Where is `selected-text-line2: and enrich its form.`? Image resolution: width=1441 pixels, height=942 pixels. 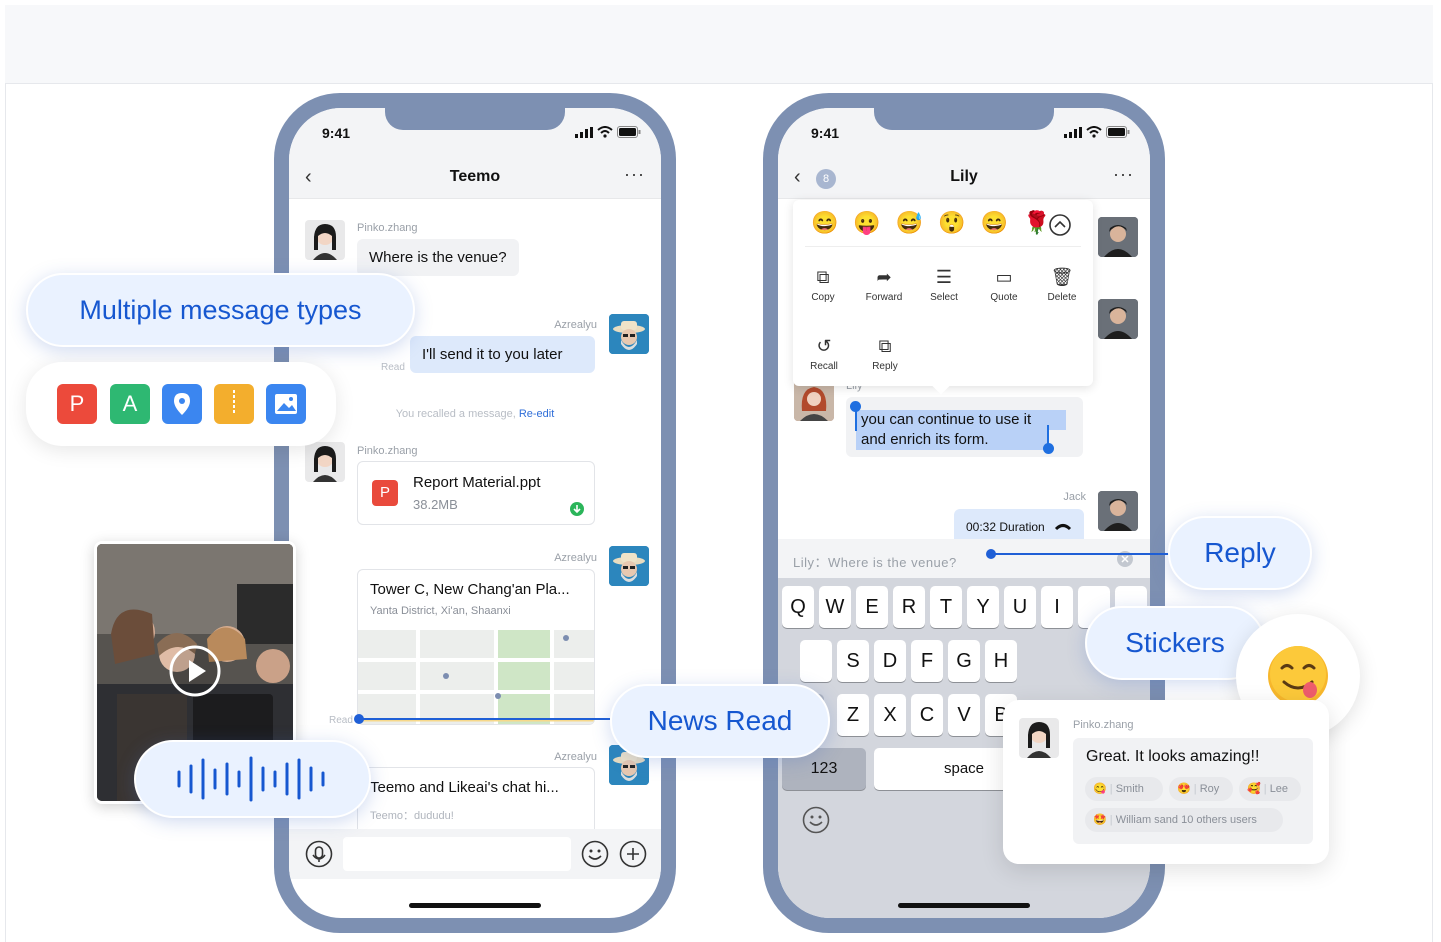 selected-text-line2: and enrich its form. is located at coordinates (925, 439).